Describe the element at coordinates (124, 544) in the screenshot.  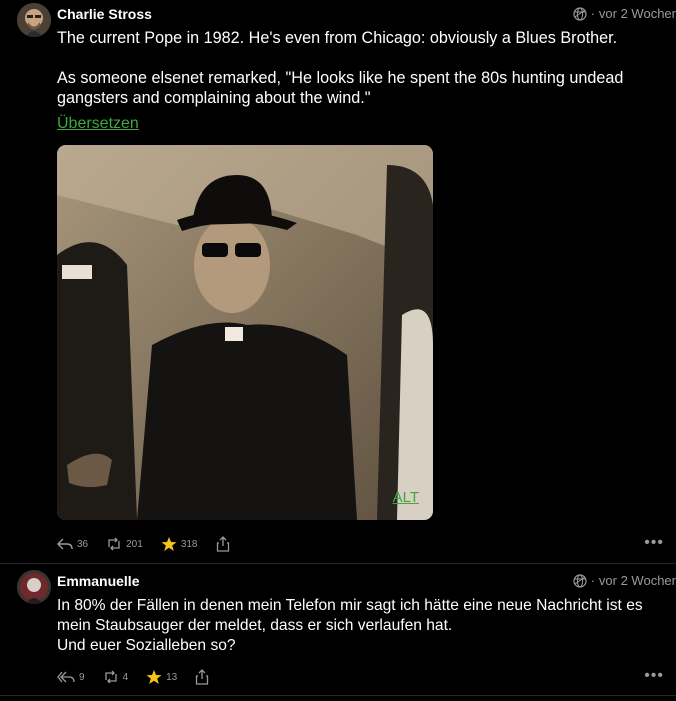
I see `boost-button: 201` at that location.